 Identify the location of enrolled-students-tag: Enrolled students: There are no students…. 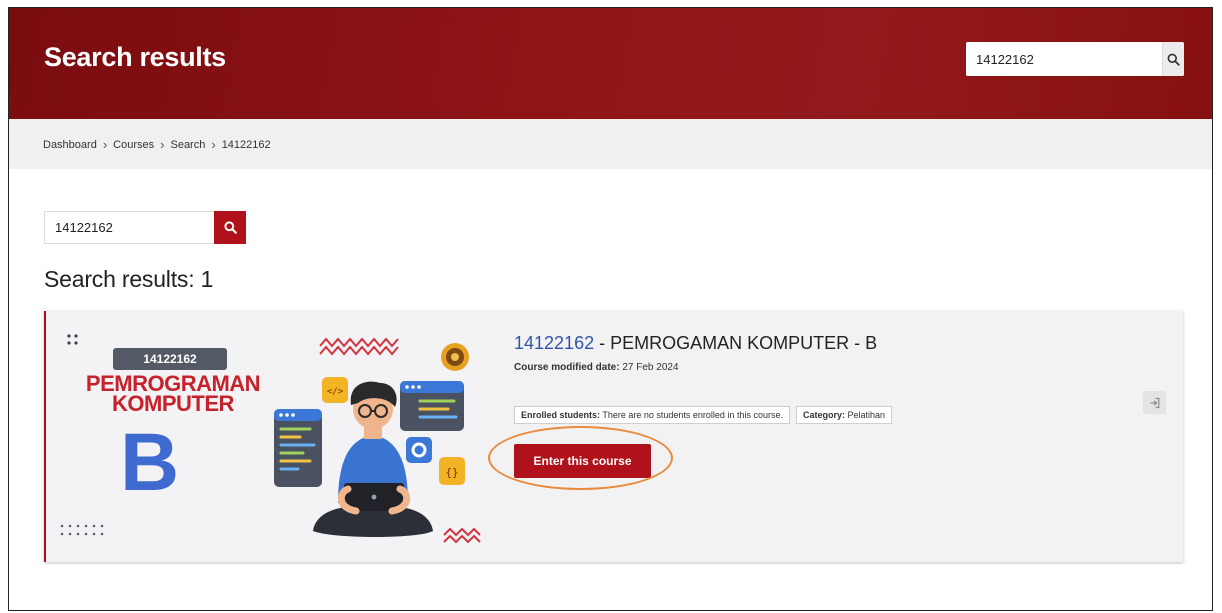
(652, 415).